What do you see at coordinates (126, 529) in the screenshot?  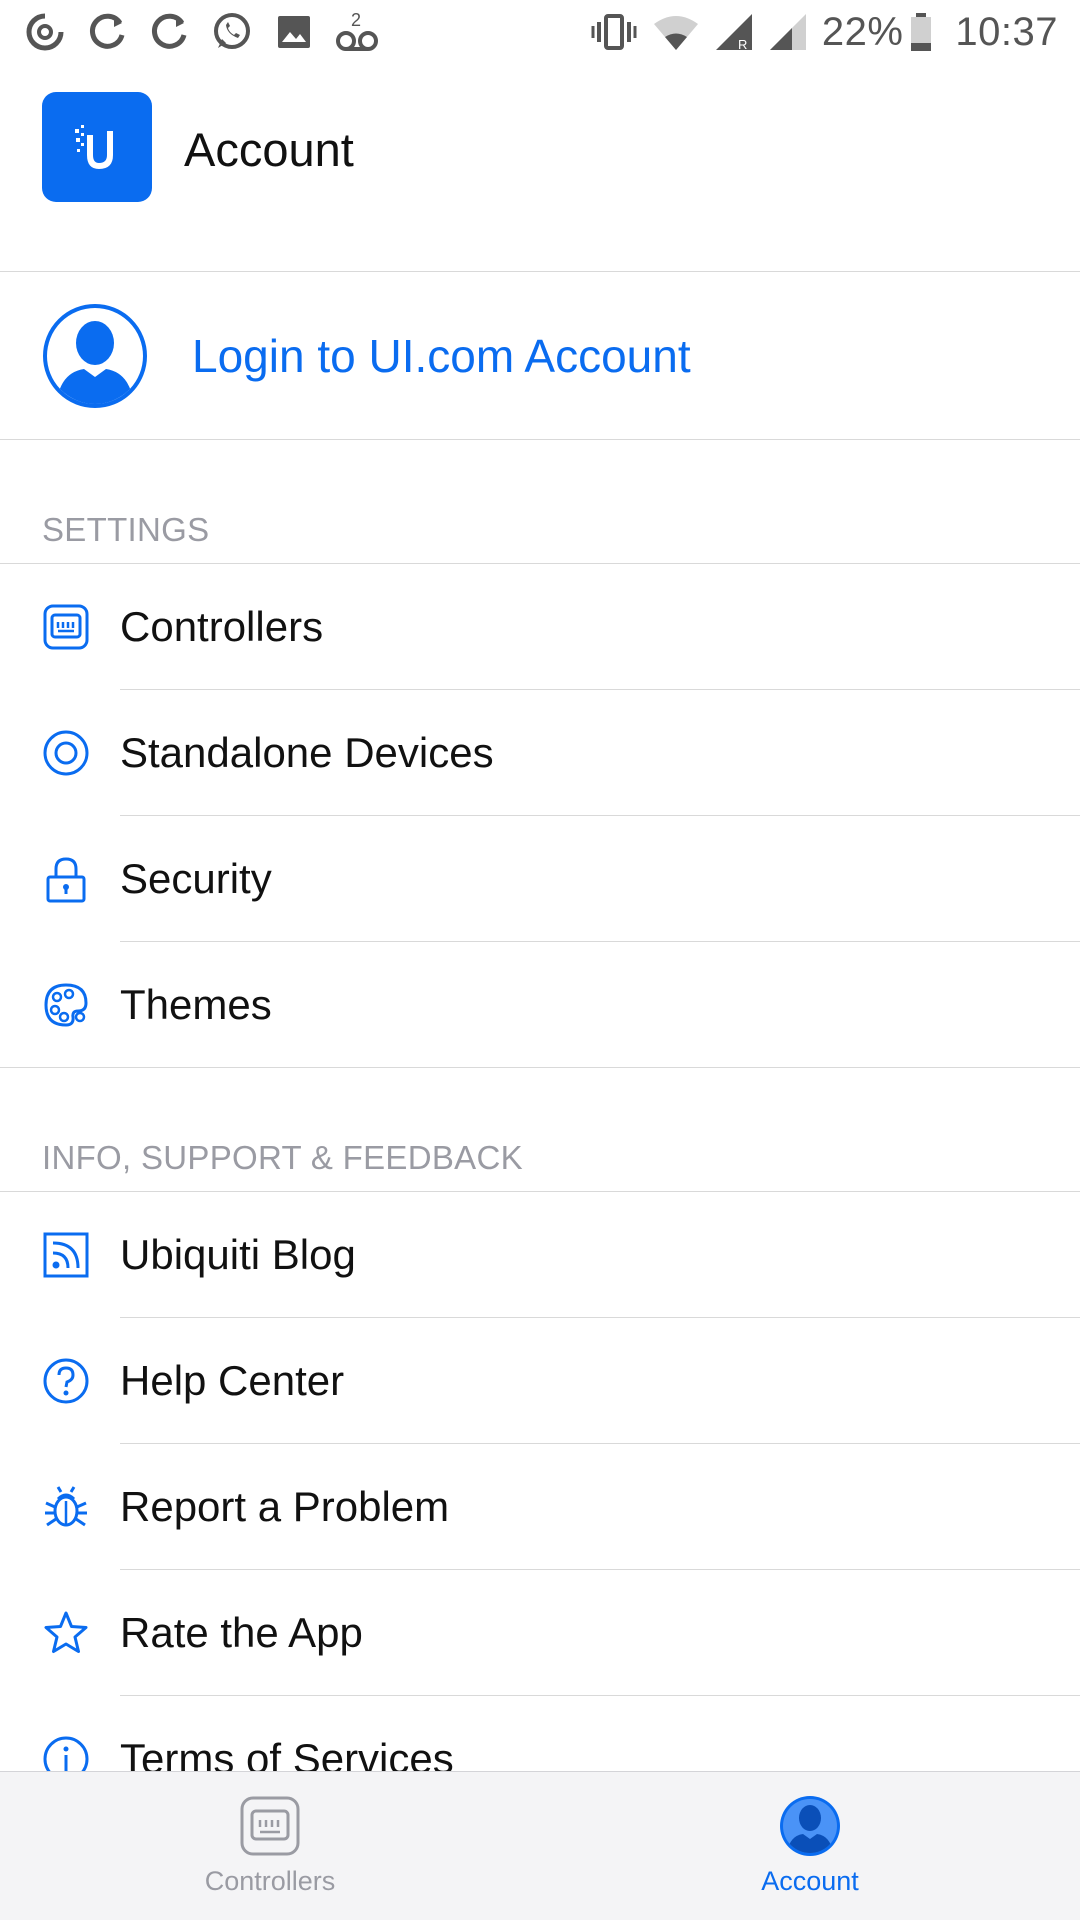 I see `settings-header-label: SETTINGS` at bounding box center [126, 529].